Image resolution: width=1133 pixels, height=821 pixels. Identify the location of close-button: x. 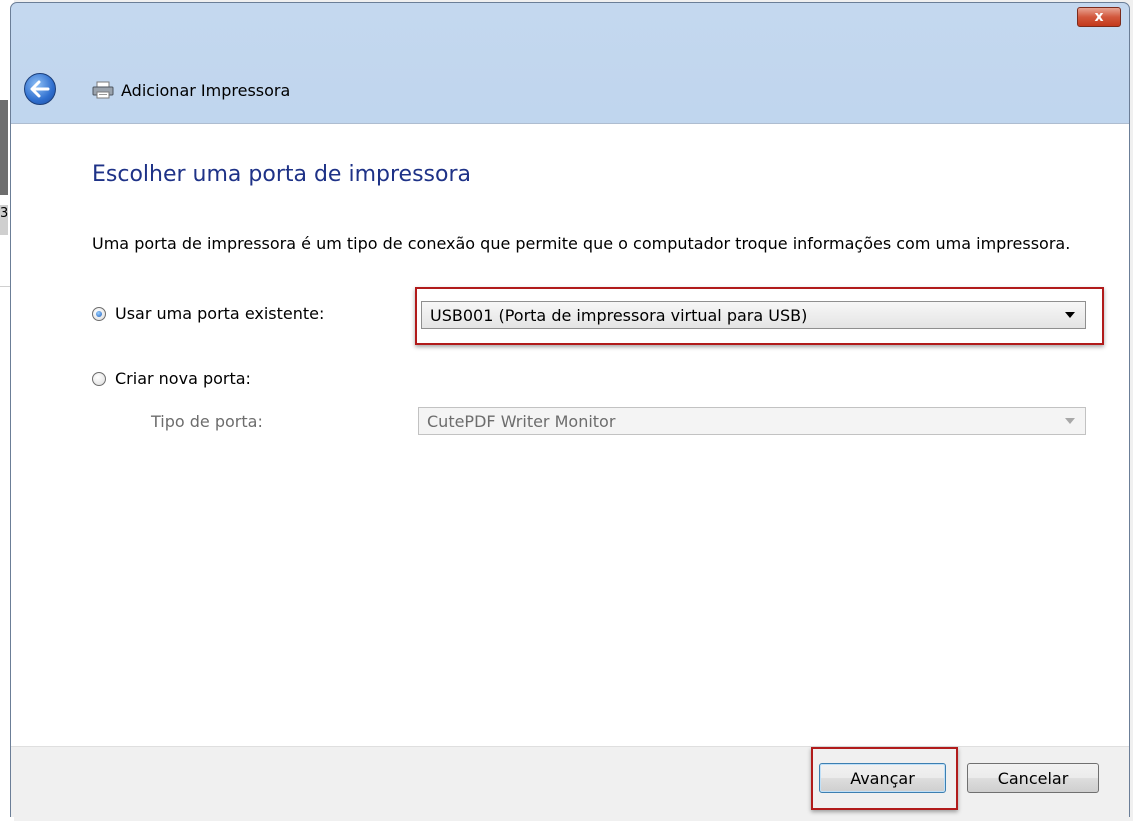
(1099, 17).